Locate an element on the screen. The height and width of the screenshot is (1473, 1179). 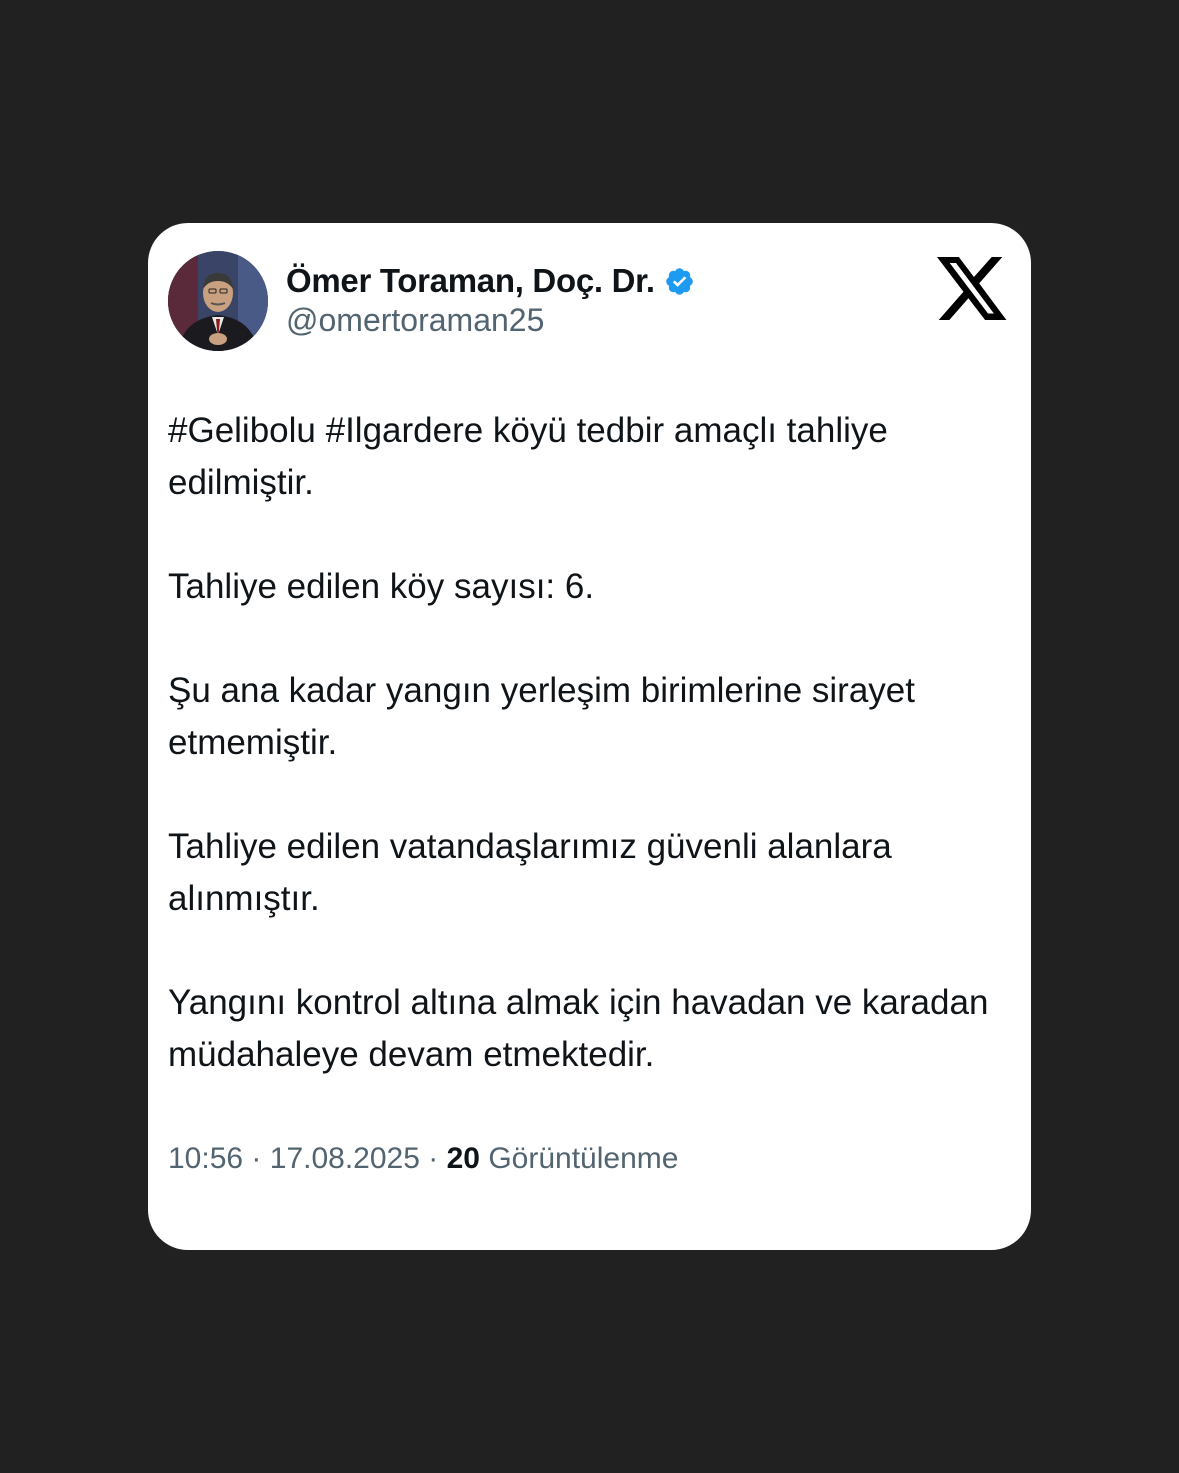
avatar-image is located at coordinates (218, 301).